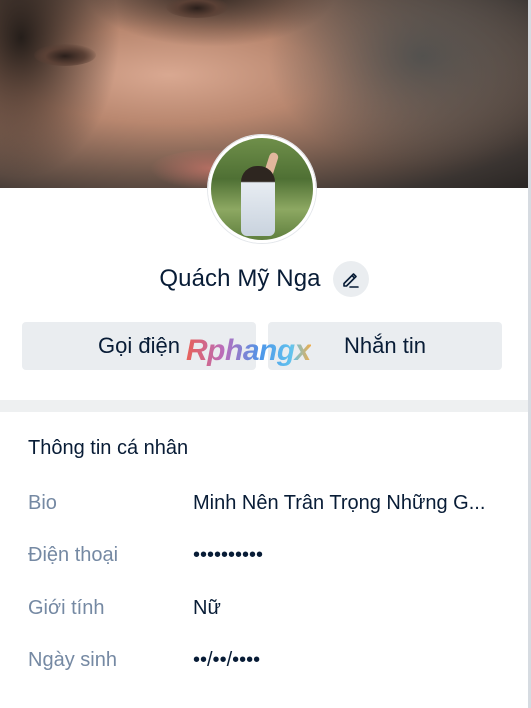 This screenshot has width=531, height=708. I want to click on avatar, so click(262, 189).